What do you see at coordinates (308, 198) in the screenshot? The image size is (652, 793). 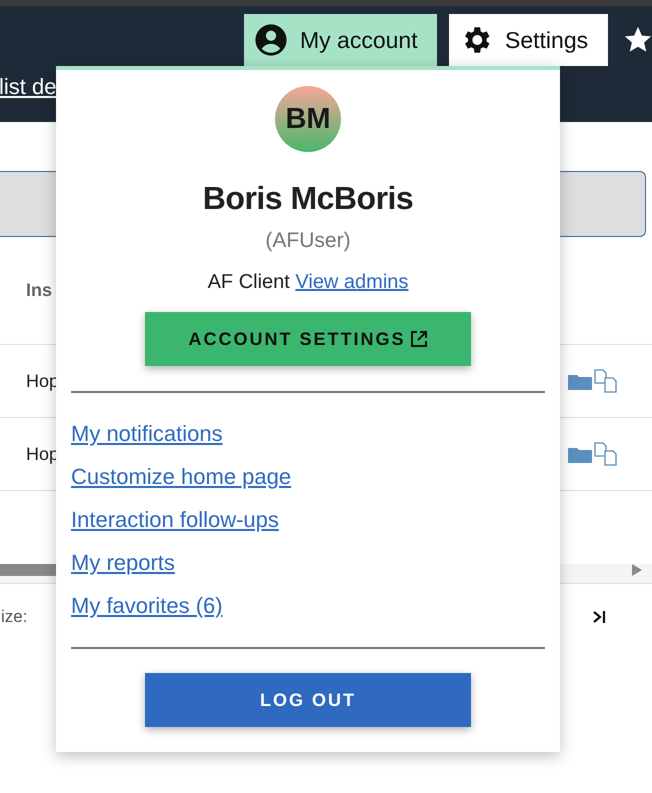 I see `user-name: Boris McBoris` at bounding box center [308, 198].